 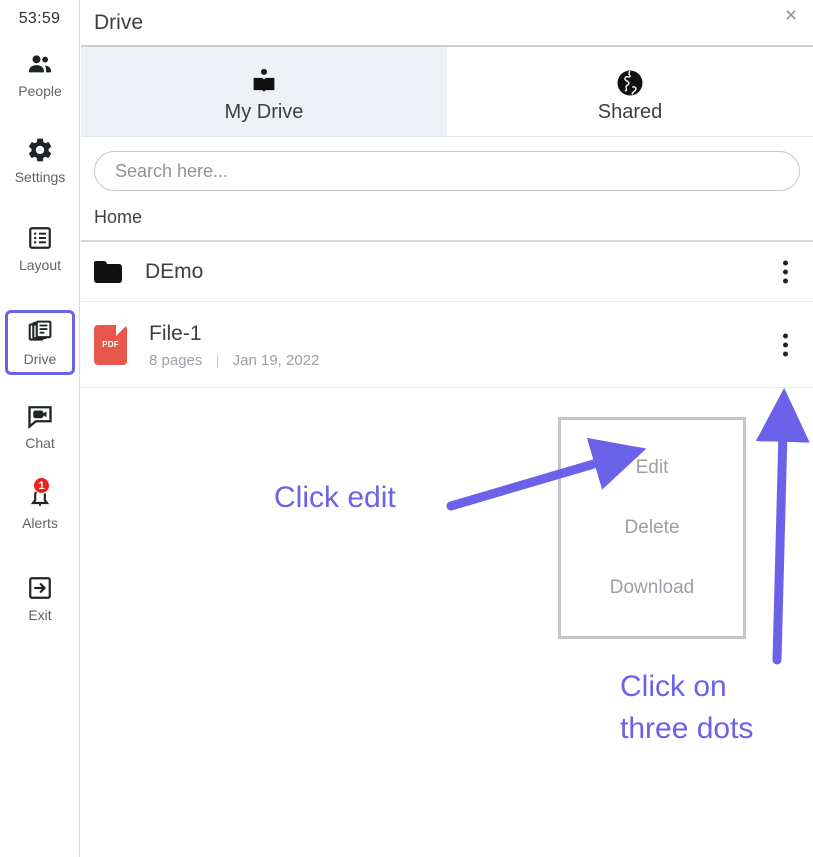 I want to click on sidebar-item-label: People, so click(x=40, y=91).